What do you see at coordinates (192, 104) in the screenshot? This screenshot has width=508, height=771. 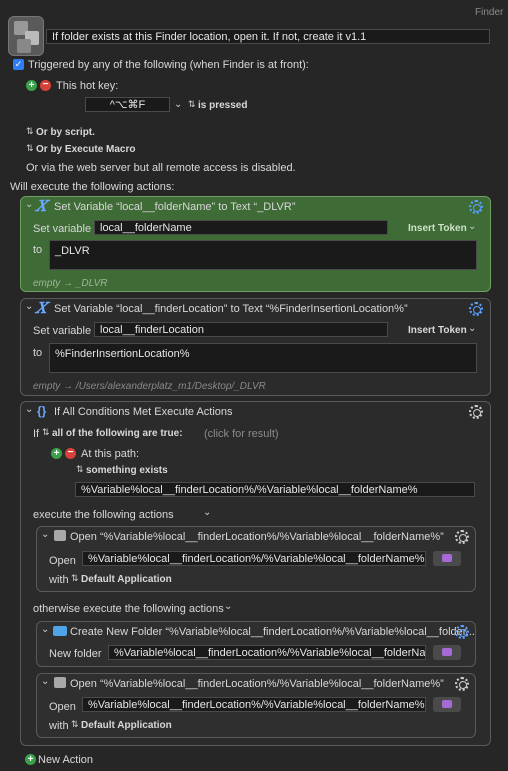 I see `hotkey-mode-sort-icon: ⇅` at bounding box center [192, 104].